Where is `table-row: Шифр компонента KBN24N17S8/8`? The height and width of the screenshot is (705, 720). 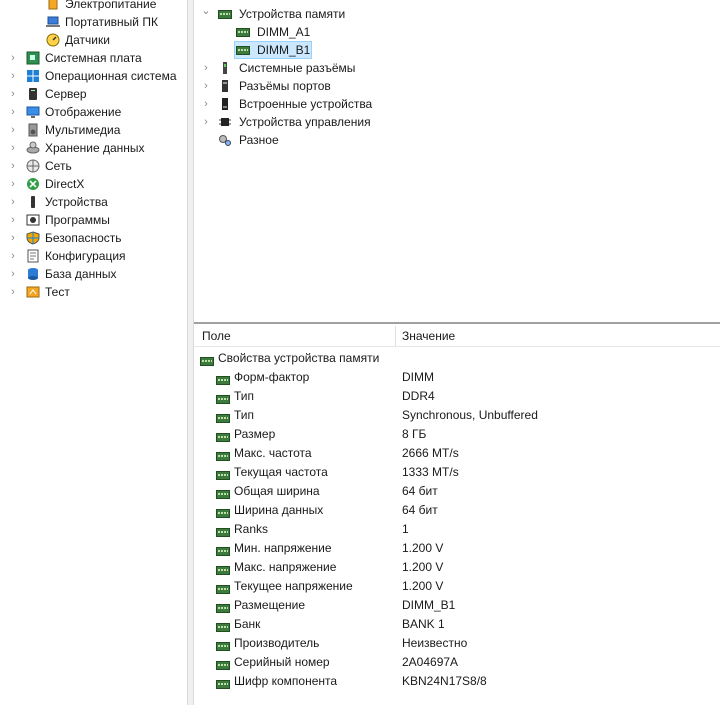
table-row: Шифр компонента KBN24N17S8/8 is located at coordinates (457, 681).